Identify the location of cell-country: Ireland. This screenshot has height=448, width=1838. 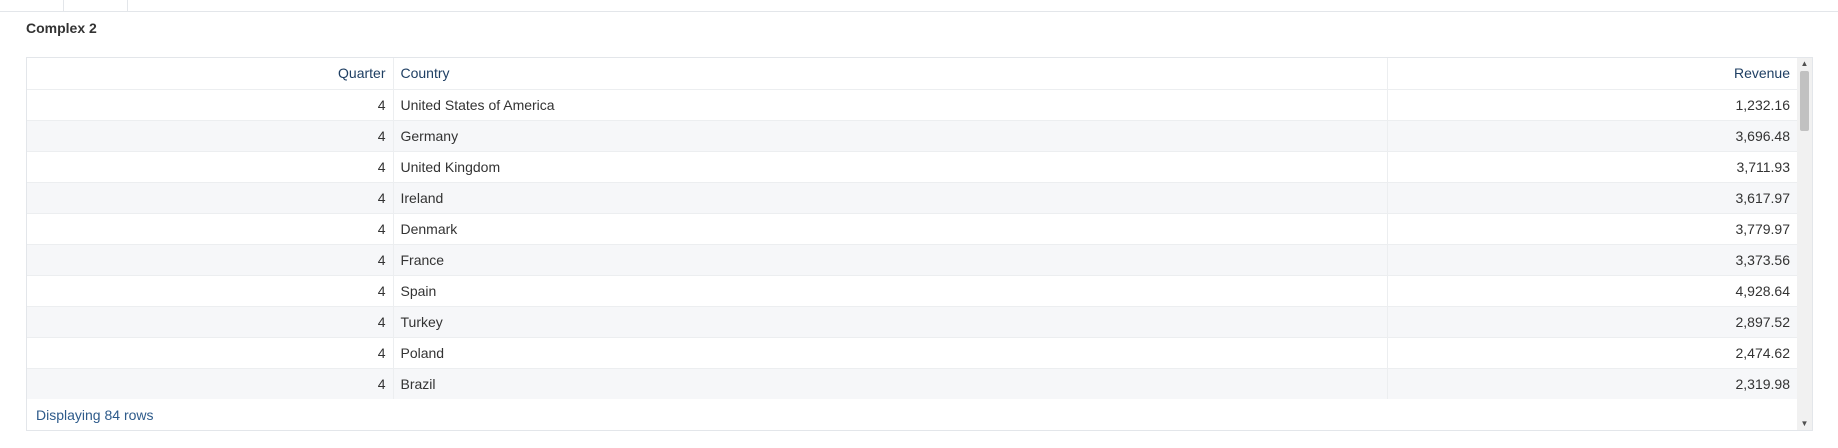
(890, 198).